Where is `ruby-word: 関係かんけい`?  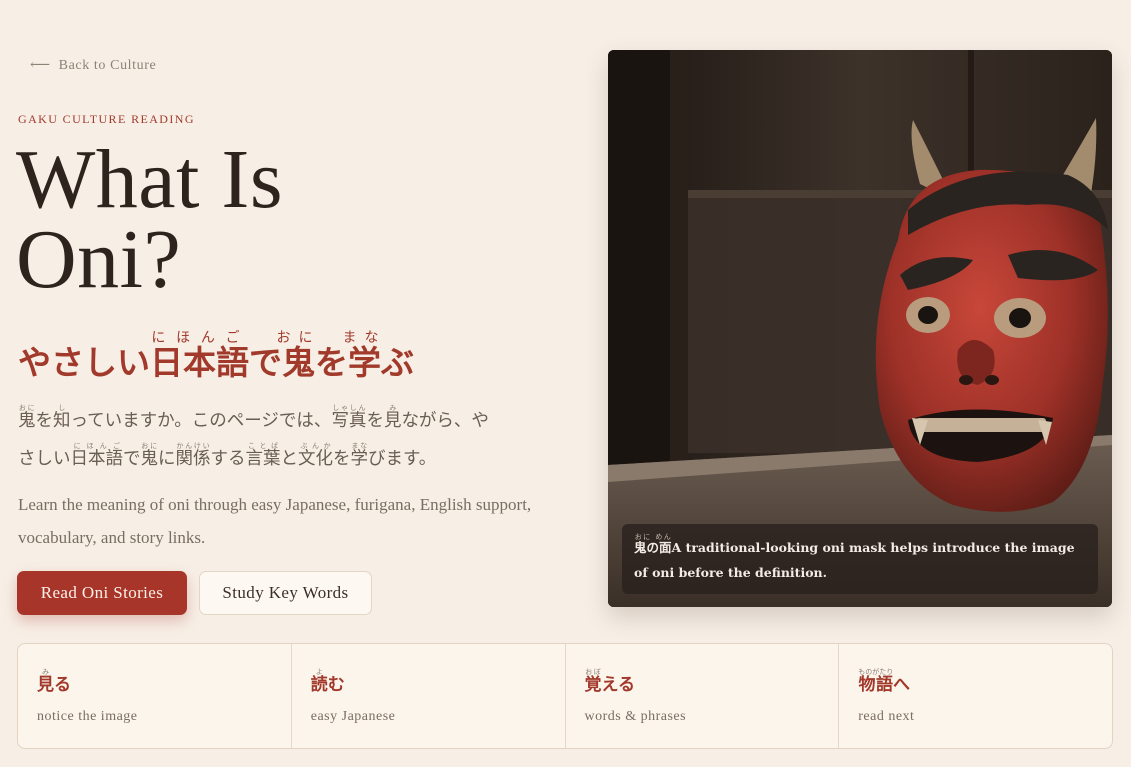 ruby-word: 関係かんけい is located at coordinates (193, 455).